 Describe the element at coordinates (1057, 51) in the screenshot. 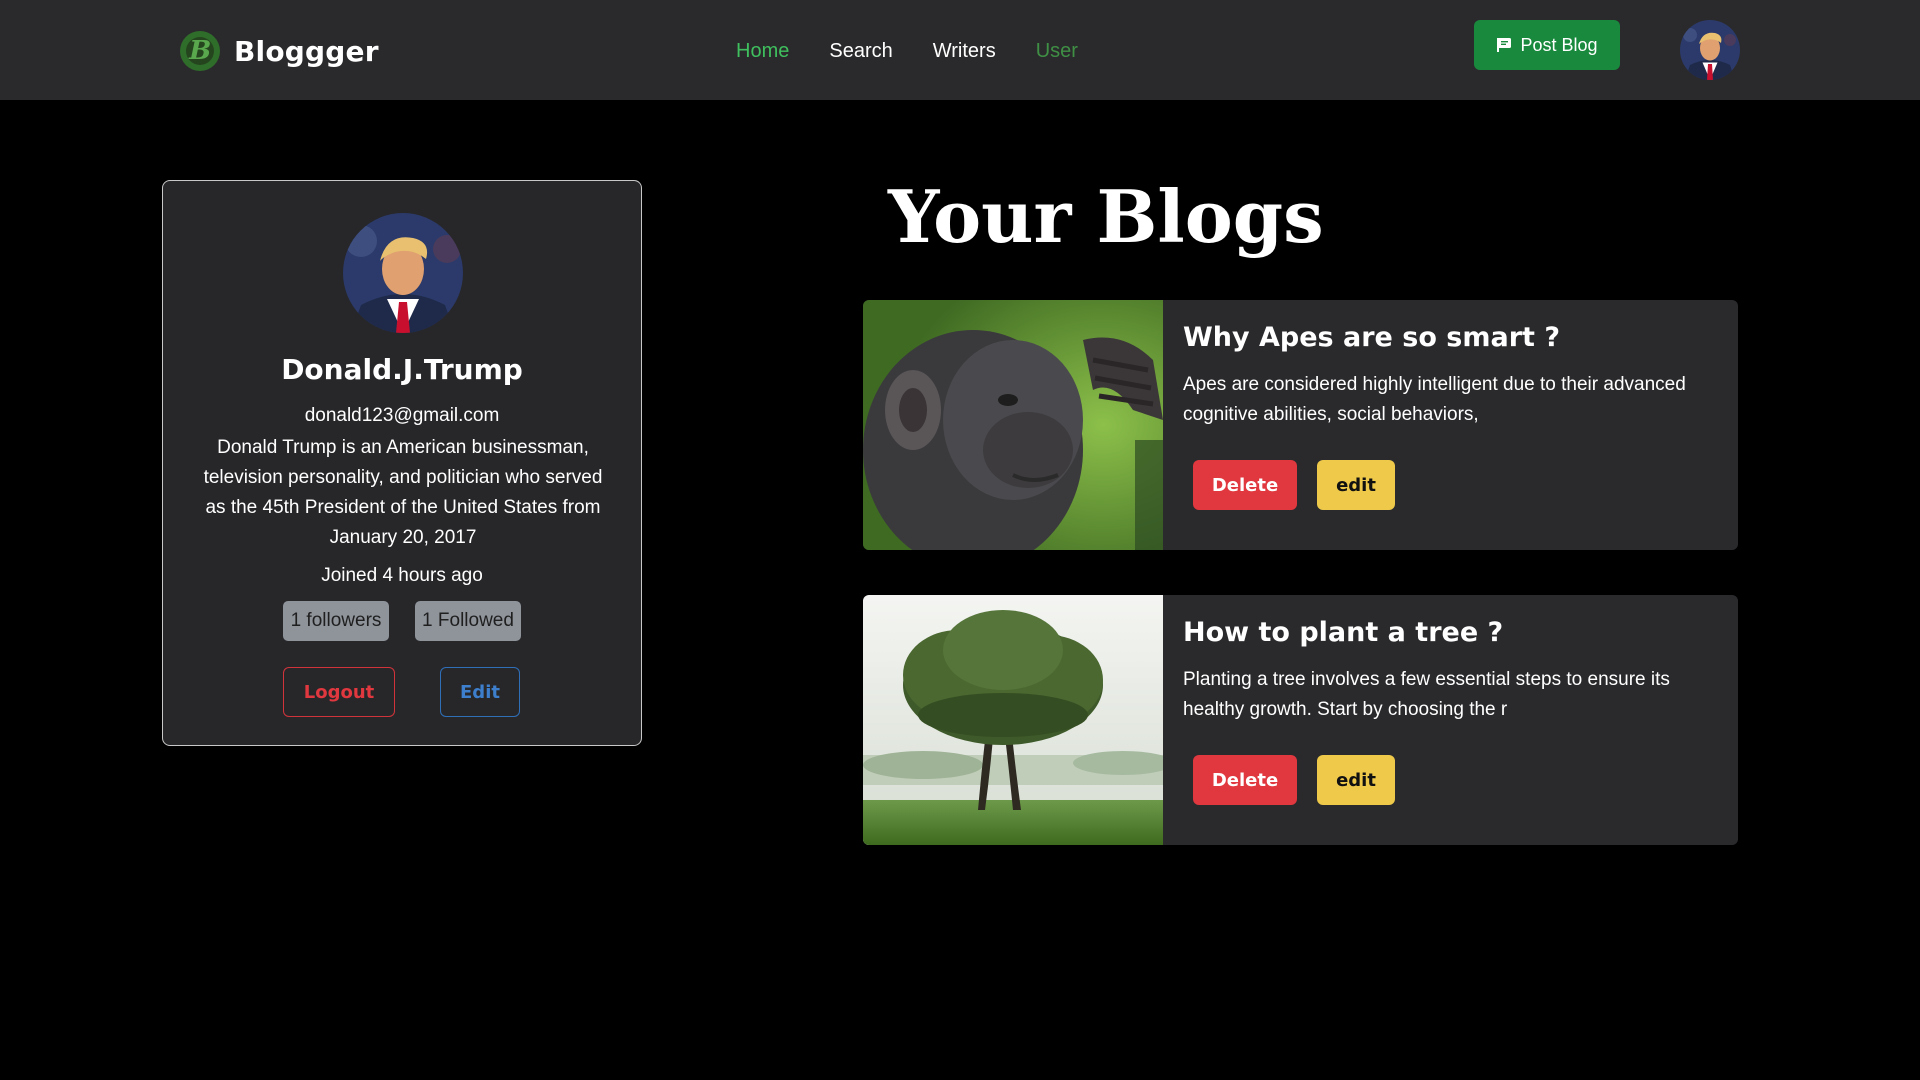

I see `nav-link-user: User` at that location.